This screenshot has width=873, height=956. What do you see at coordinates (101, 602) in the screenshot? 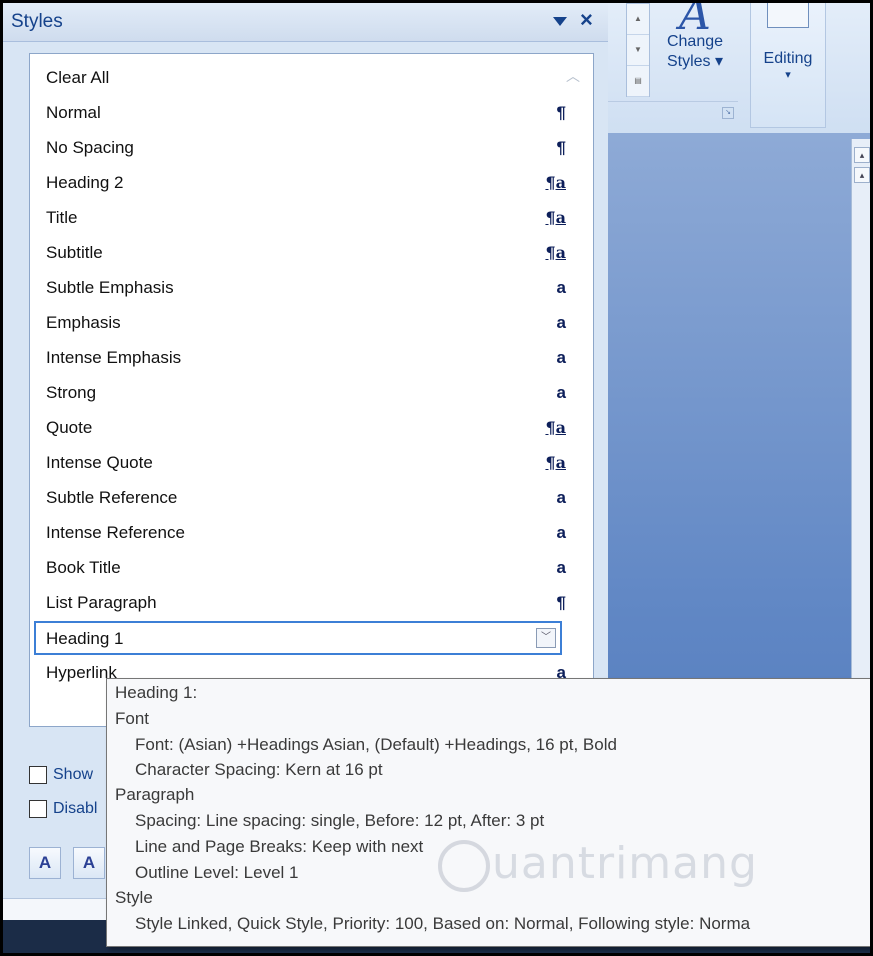
I see `style-item-label: List Paragraph` at bounding box center [101, 602].